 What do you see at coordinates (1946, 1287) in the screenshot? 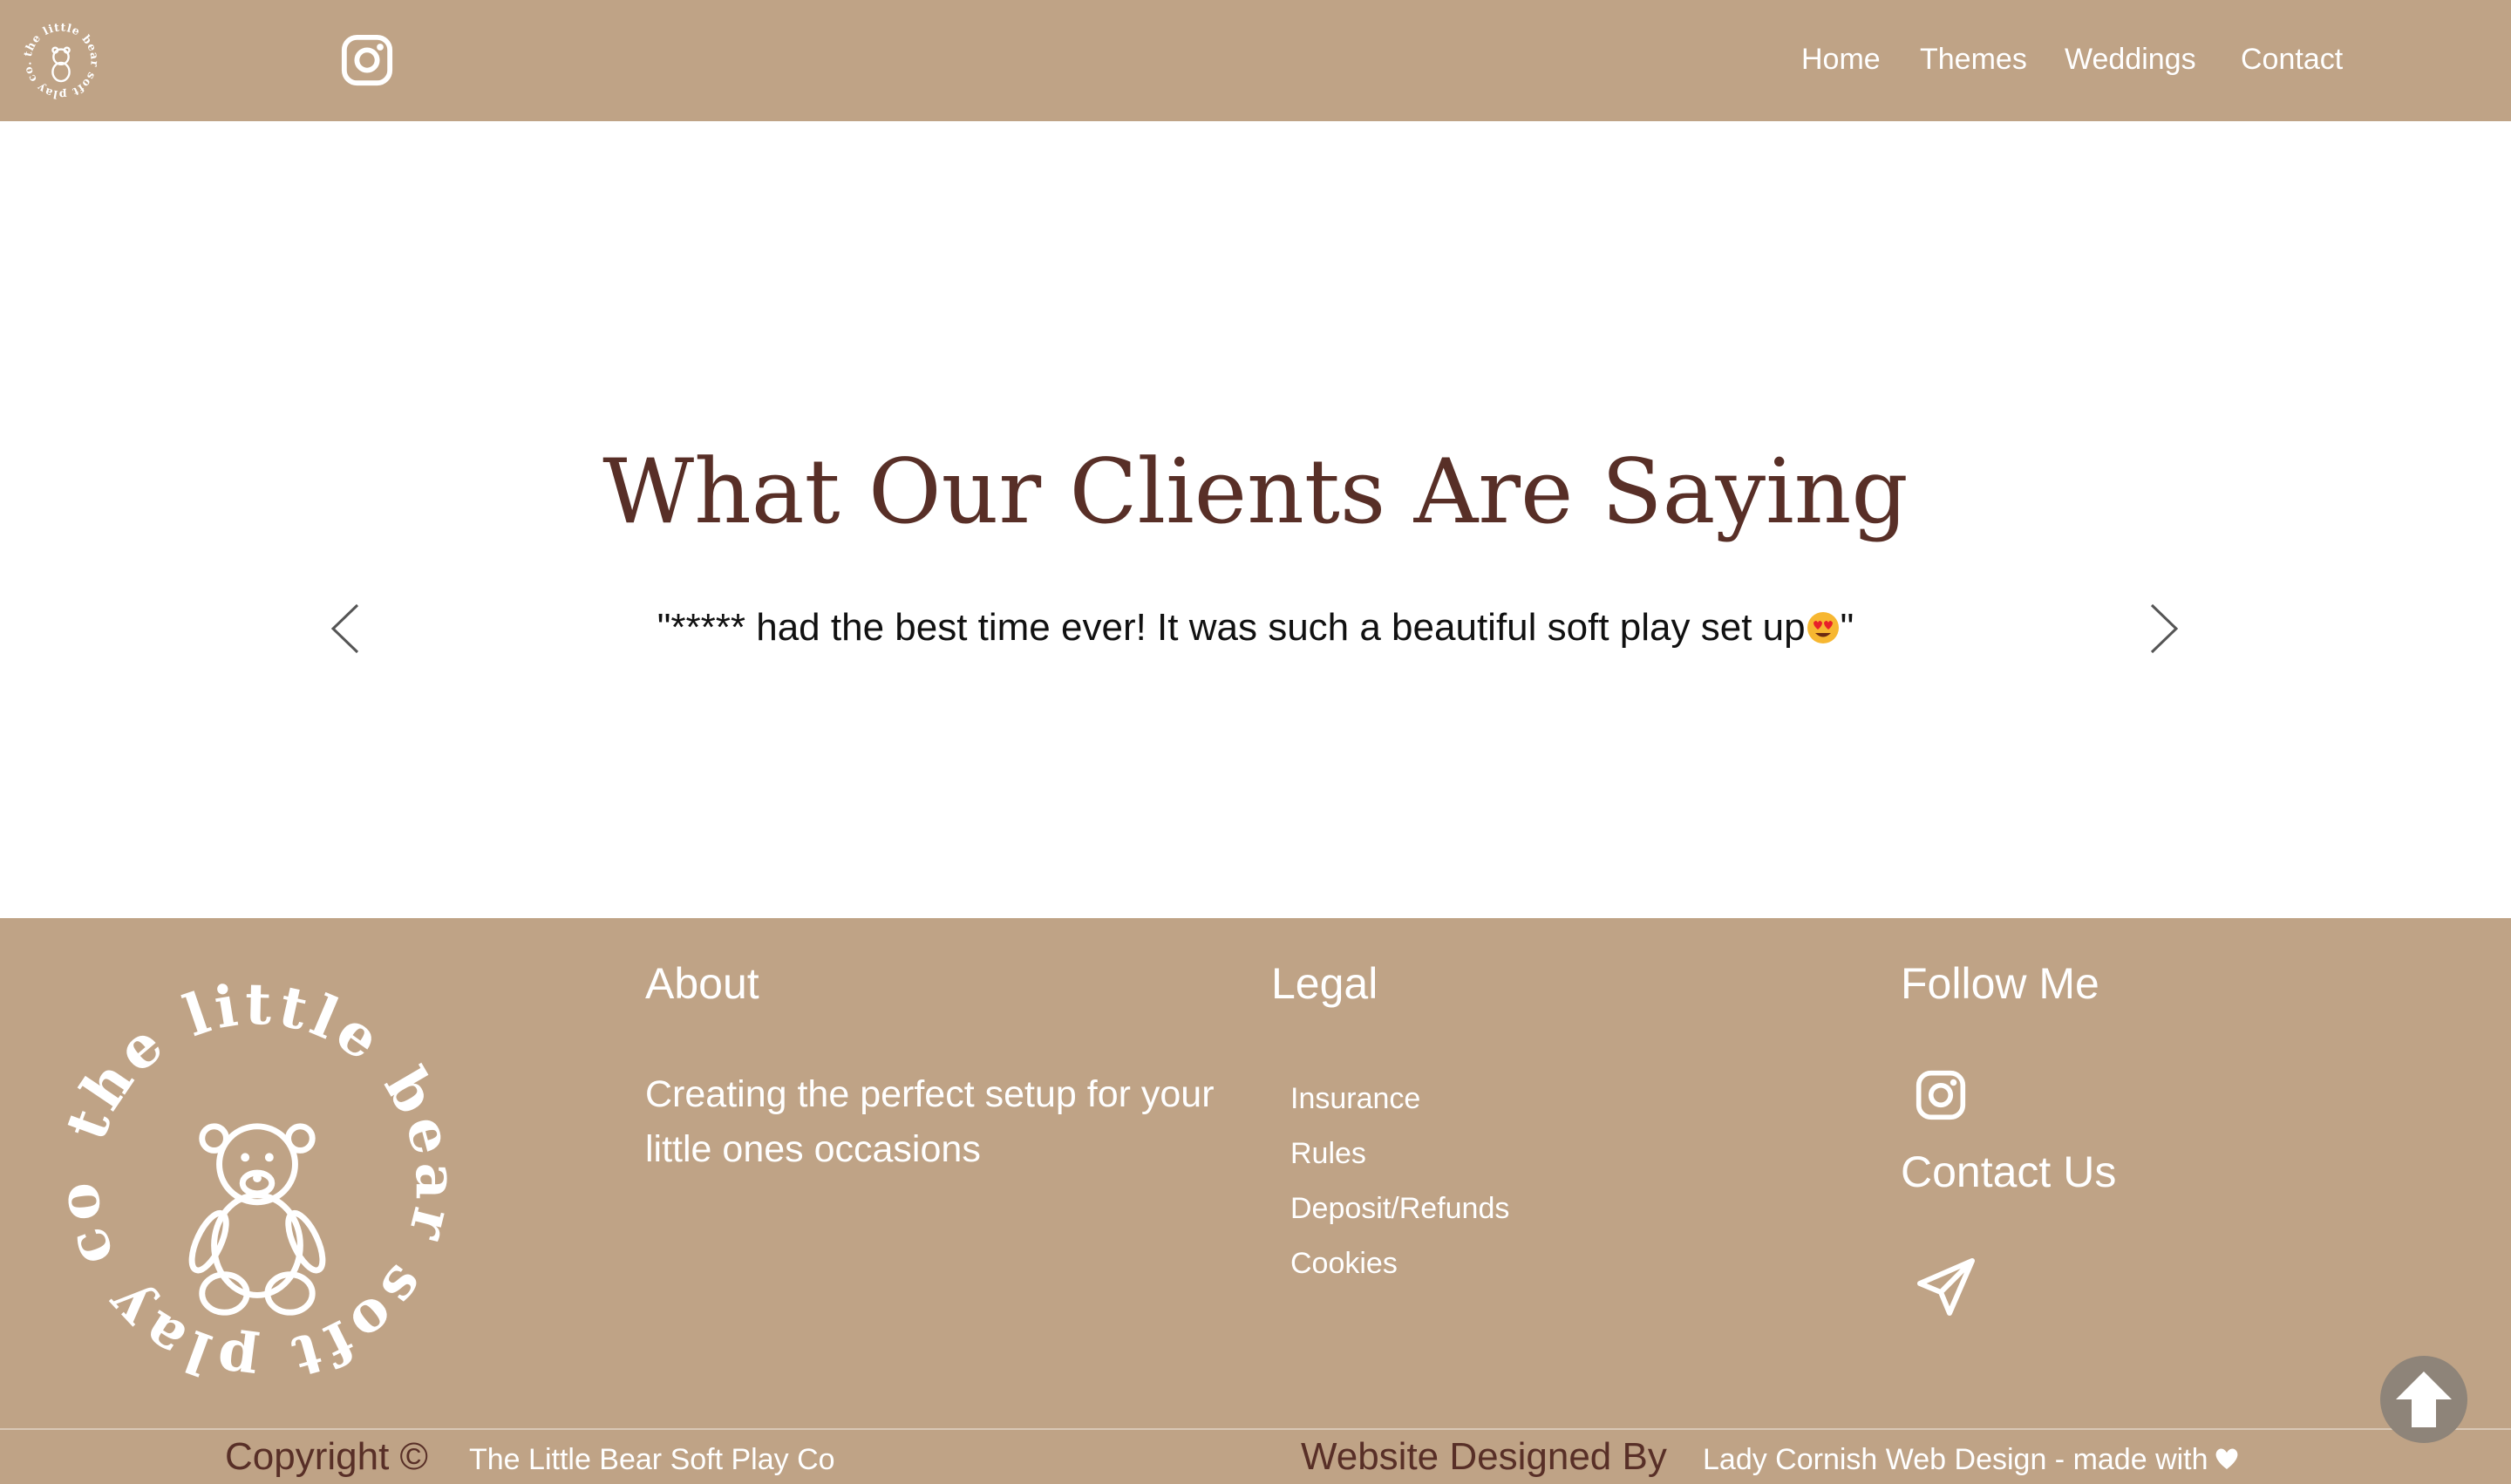
I see `send-icon` at bounding box center [1946, 1287].